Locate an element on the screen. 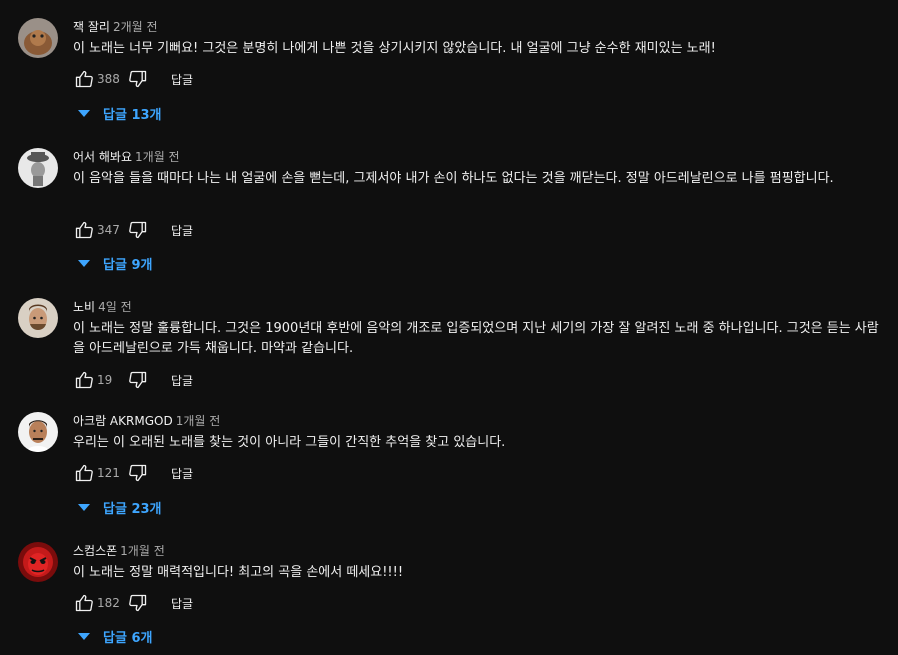 This screenshot has width=898, height=655. like-count: 388 is located at coordinates (108, 79).